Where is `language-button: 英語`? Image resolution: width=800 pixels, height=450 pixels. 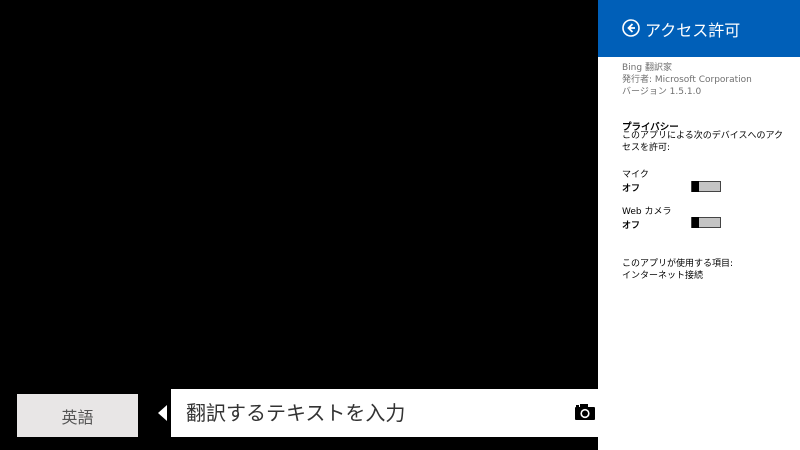 language-button: 英語 is located at coordinates (77, 415).